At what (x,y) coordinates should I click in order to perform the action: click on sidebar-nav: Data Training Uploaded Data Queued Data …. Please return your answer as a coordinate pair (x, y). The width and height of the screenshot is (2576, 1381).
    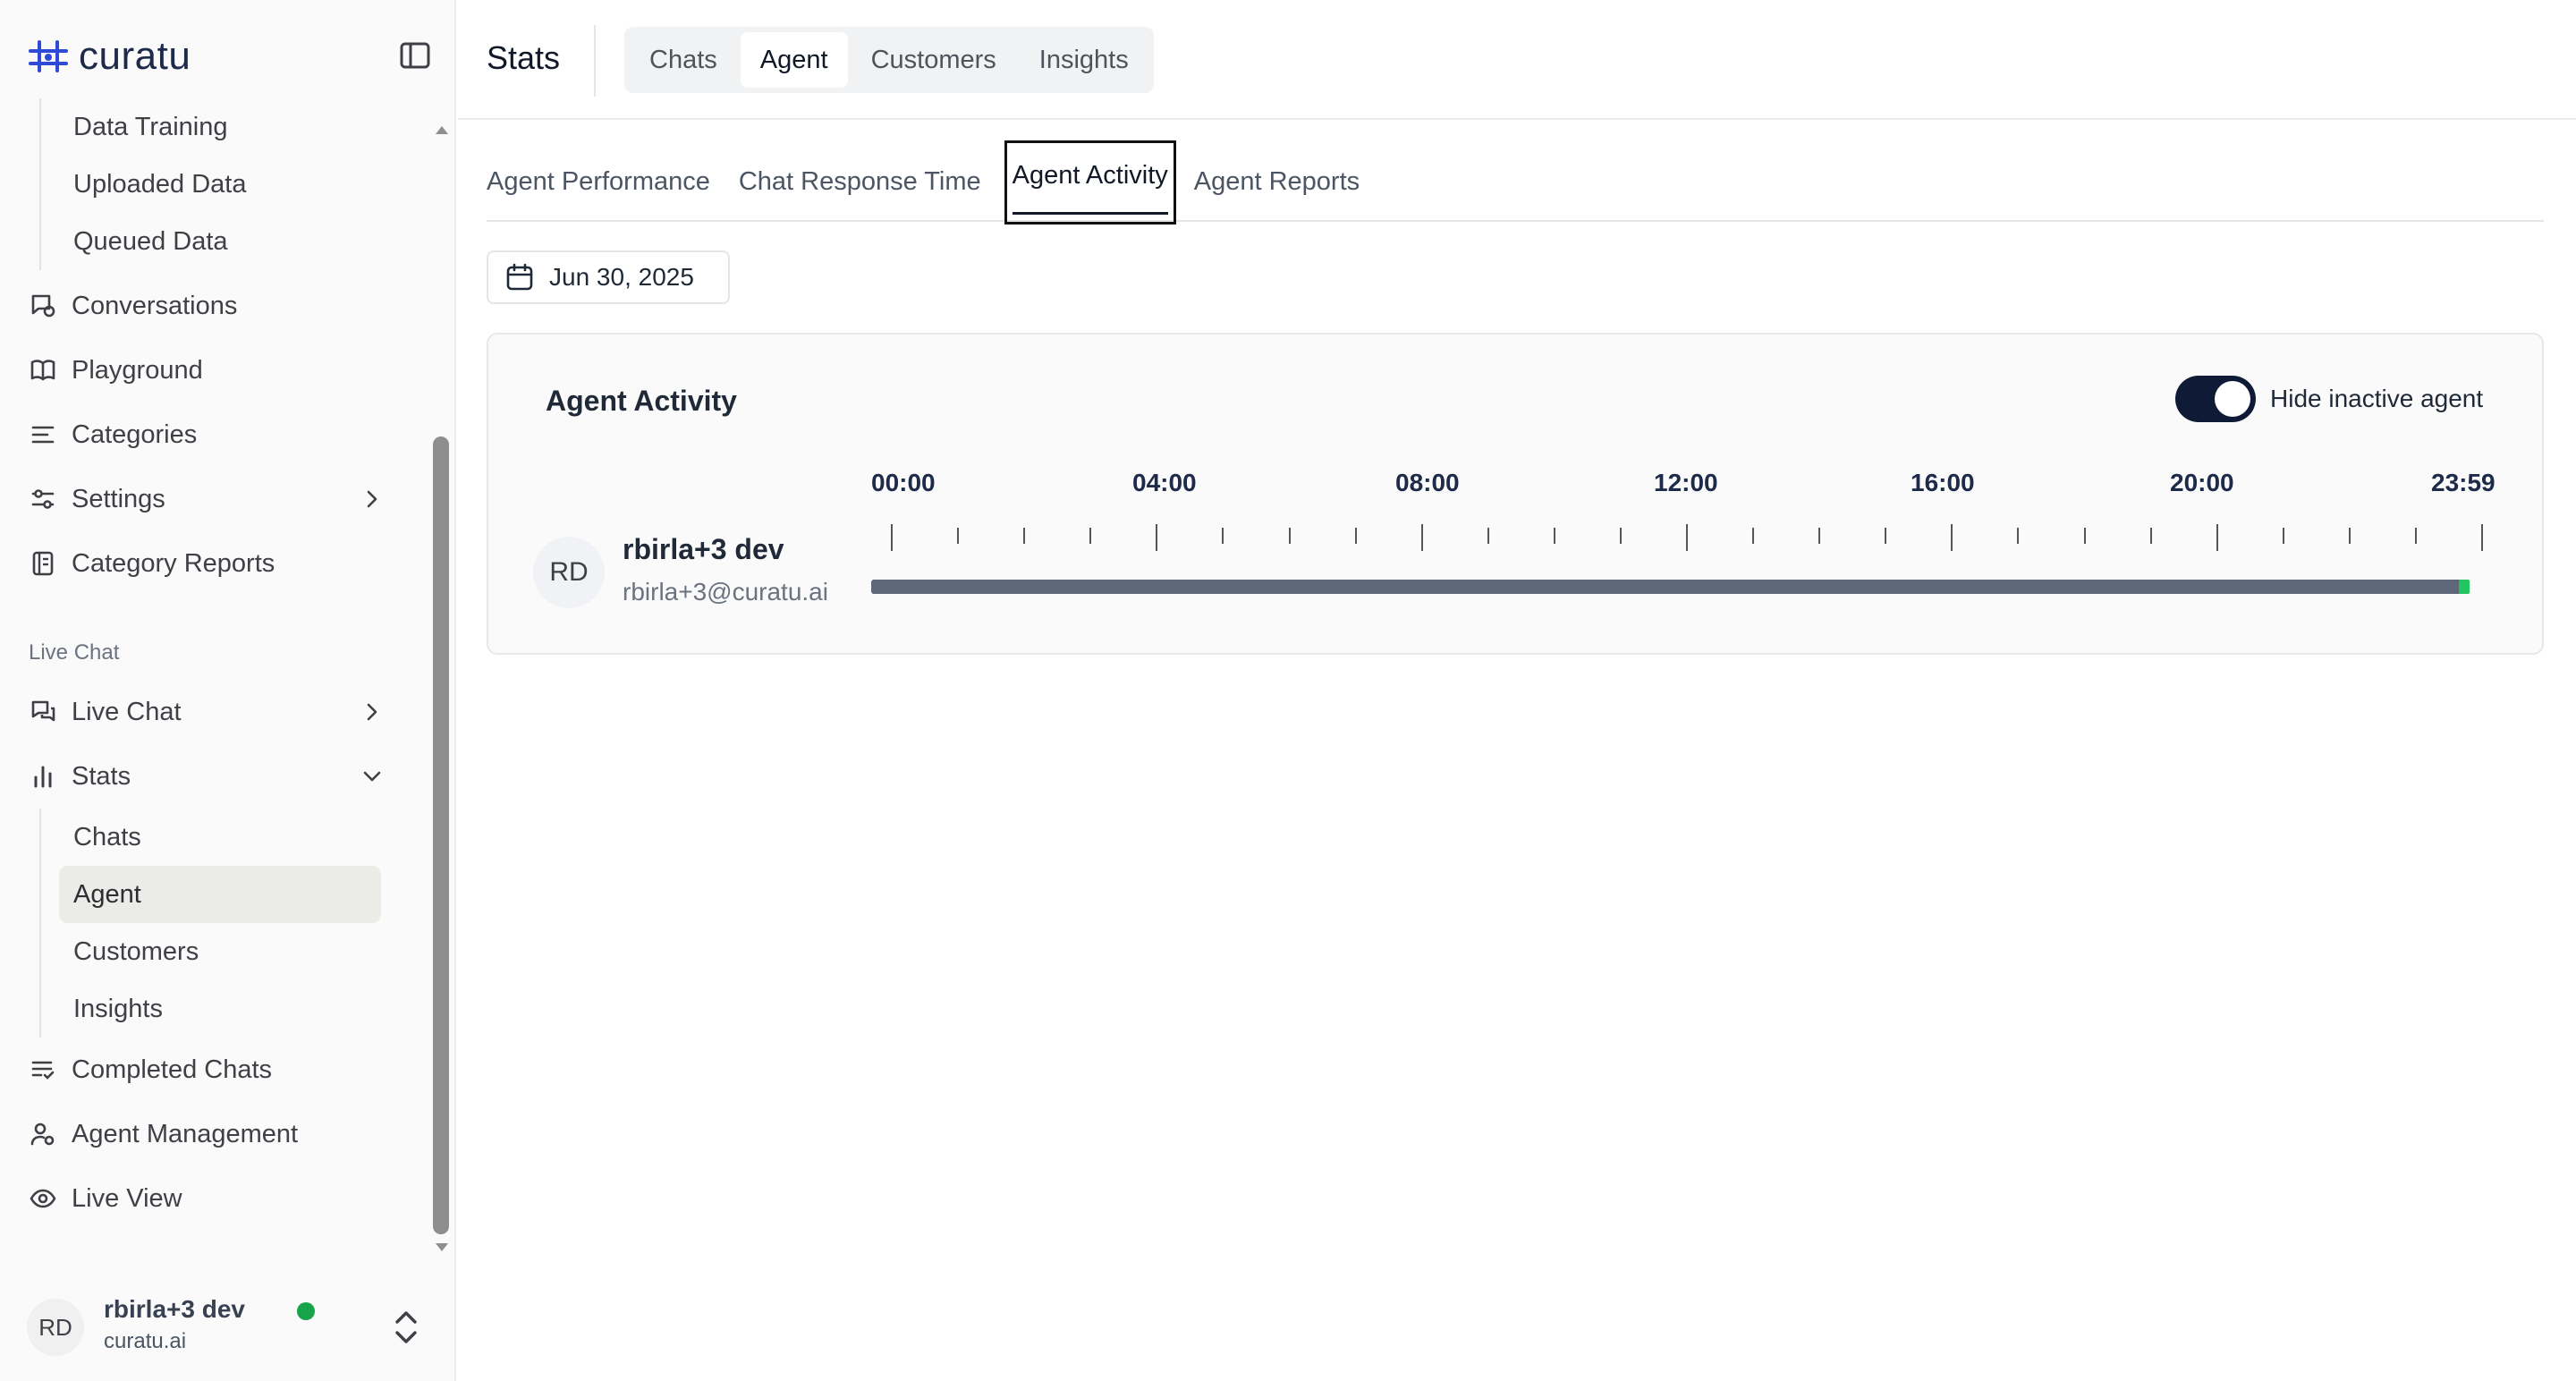
    Looking at the image, I should click on (210, 688).